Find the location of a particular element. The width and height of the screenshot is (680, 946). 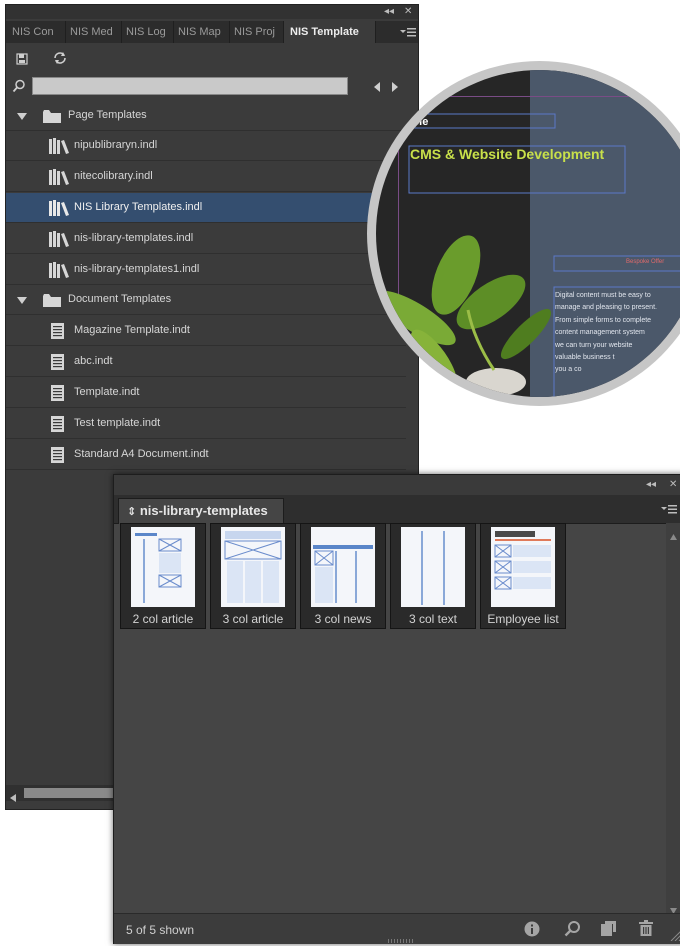

tab-nis-map: NIS Map is located at coordinates (202, 32).